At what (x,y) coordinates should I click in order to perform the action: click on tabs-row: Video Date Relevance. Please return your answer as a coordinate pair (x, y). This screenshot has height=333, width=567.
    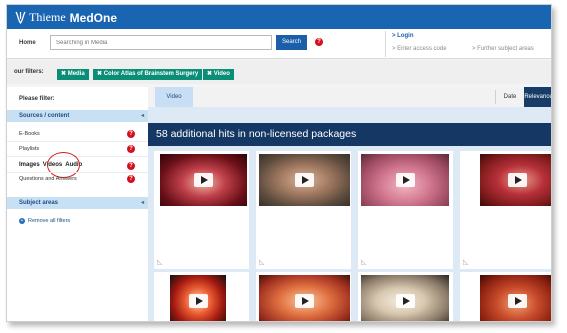
    Looking at the image, I should click on (349, 97).